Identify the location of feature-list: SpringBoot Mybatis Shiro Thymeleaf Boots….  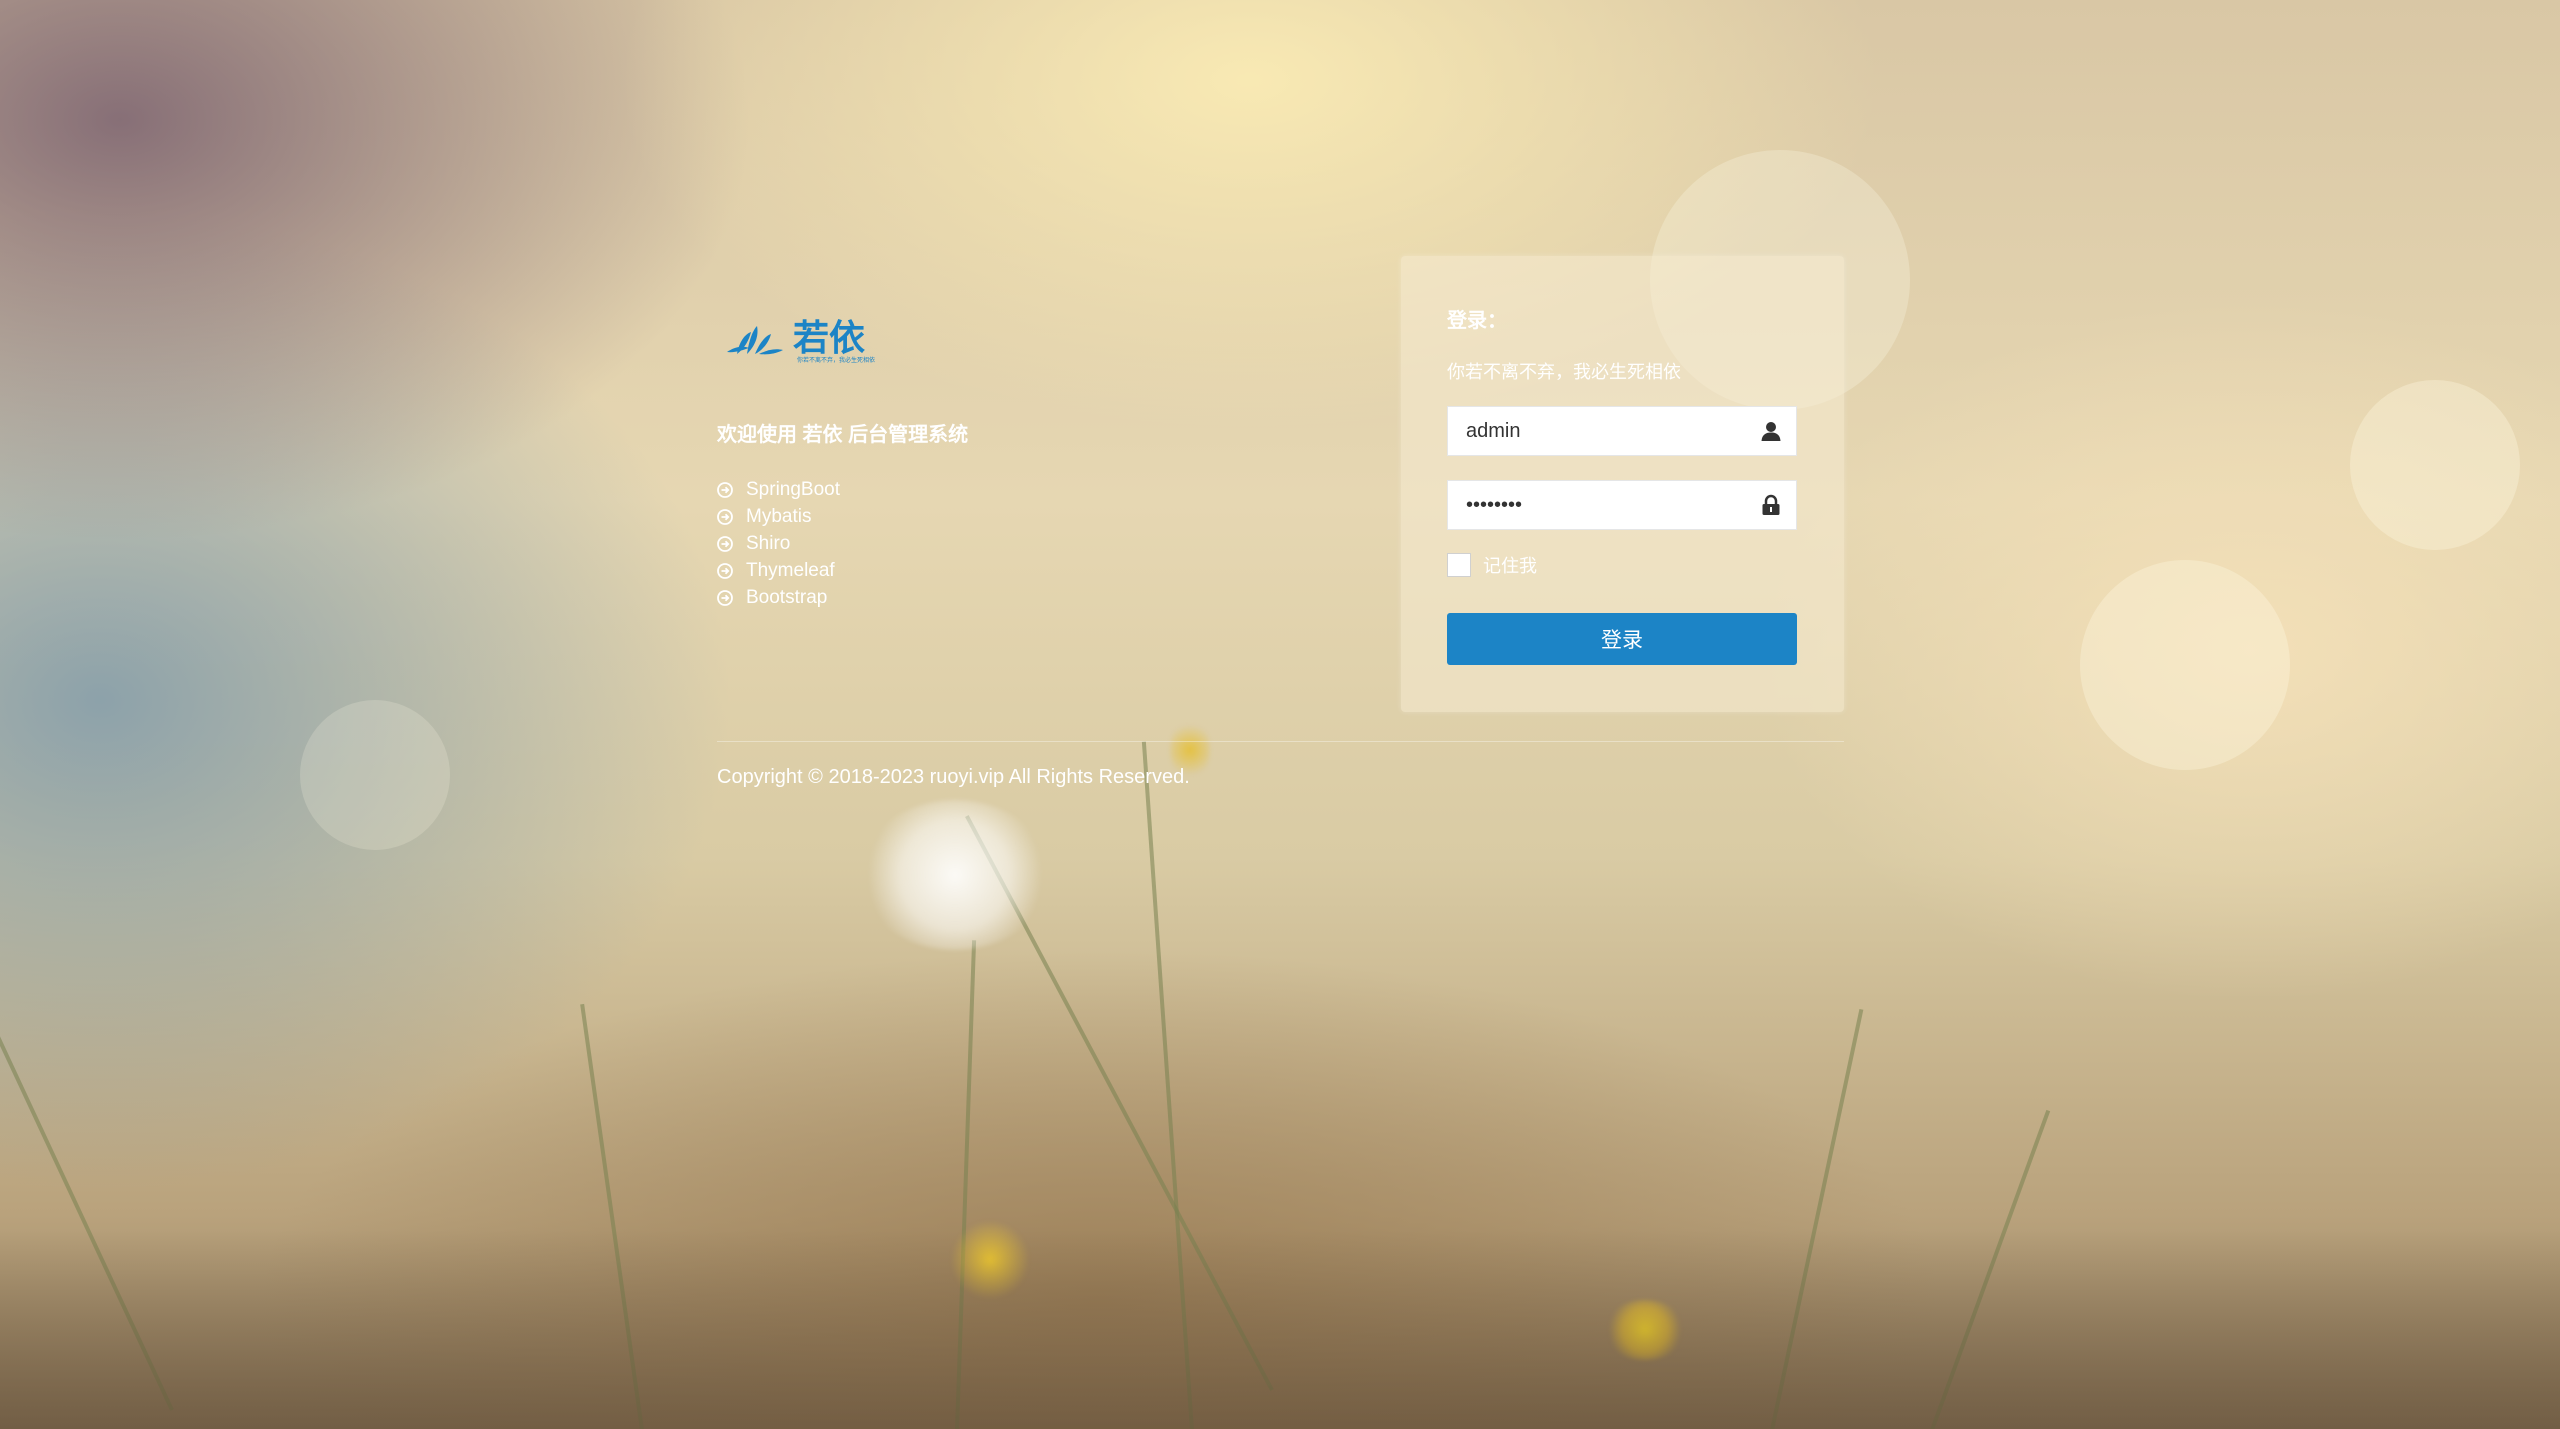
(778, 543).